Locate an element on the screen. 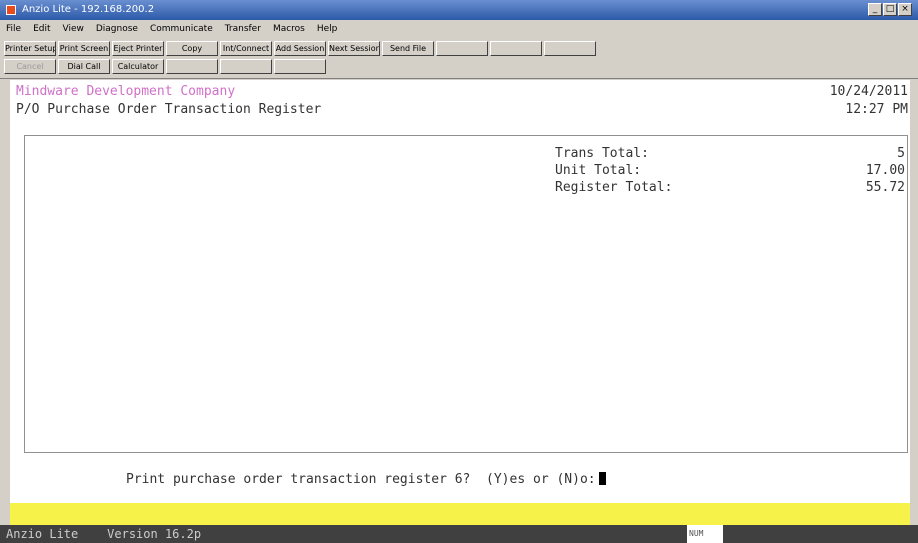  app-icon is located at coordinates (11, 10).